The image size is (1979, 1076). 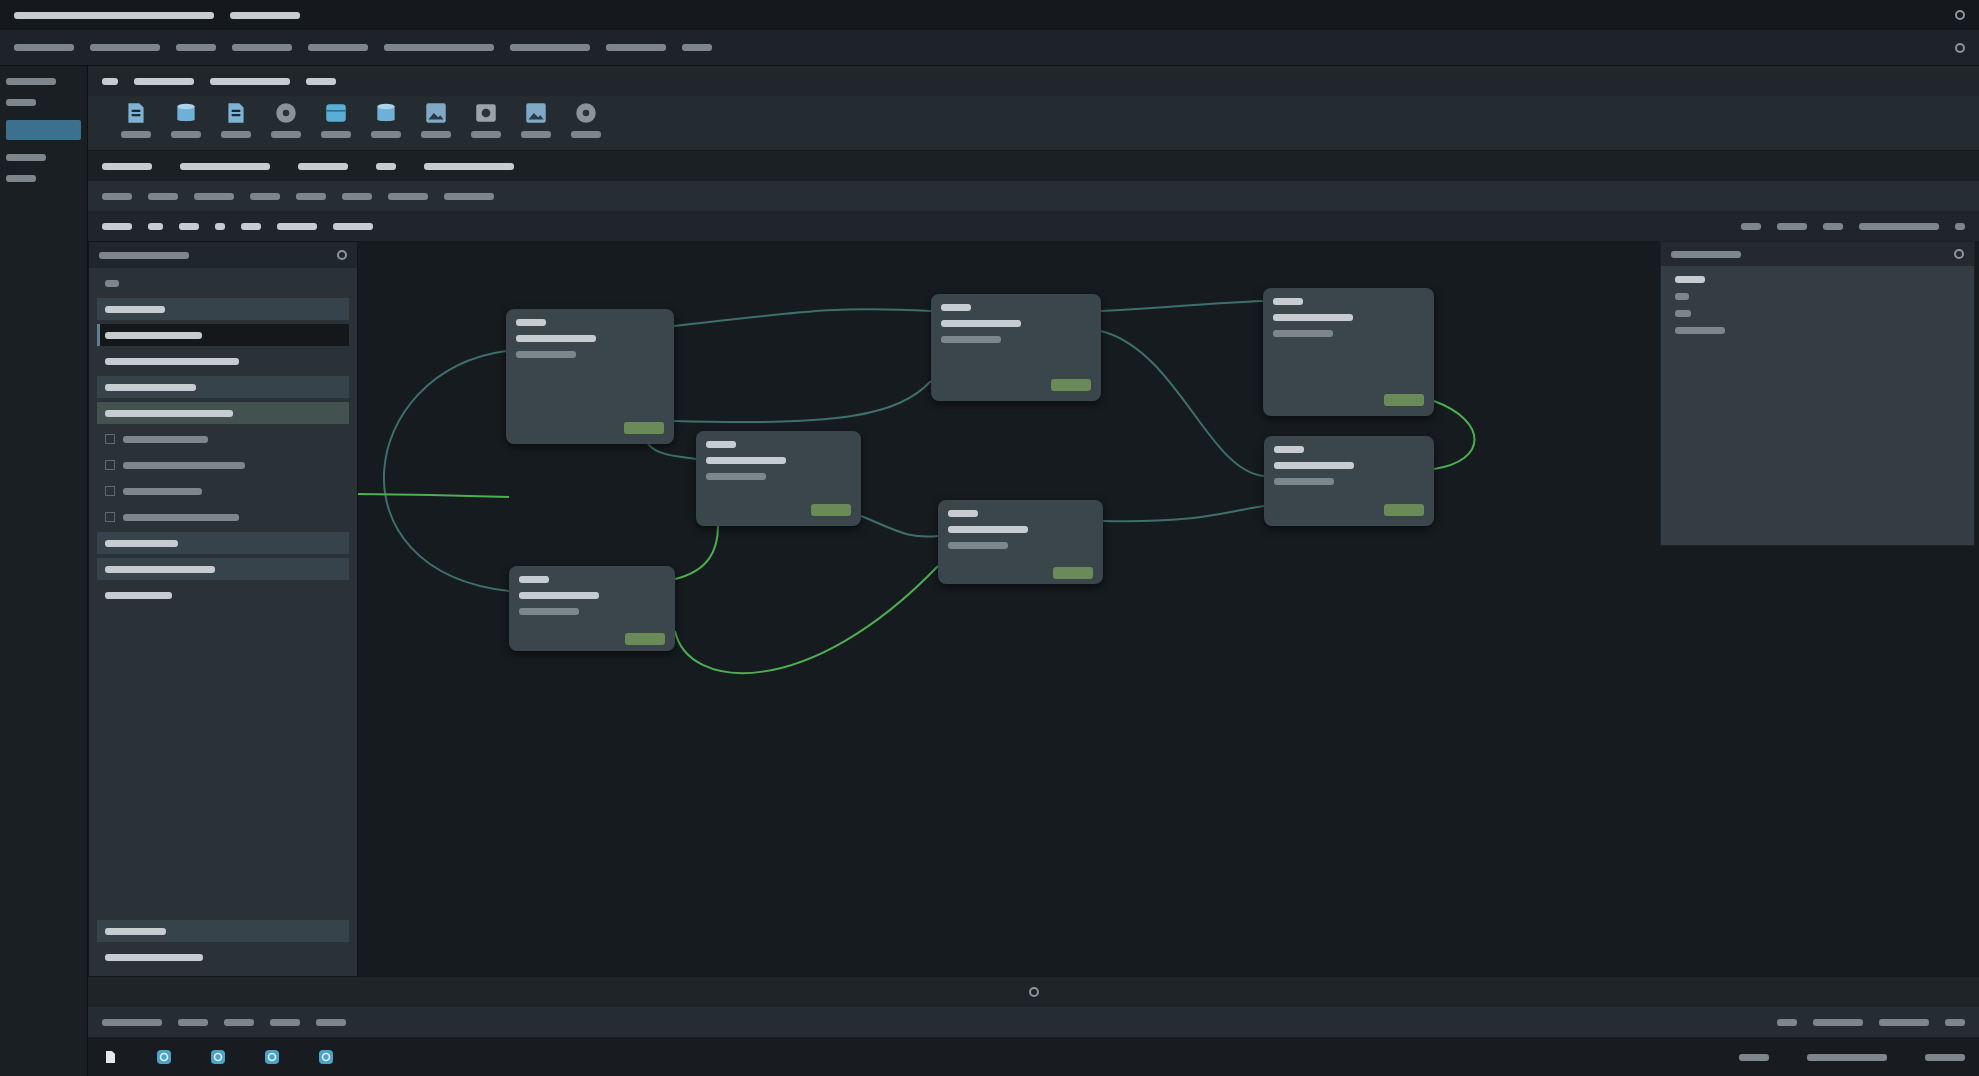 I want to click on scroll-handle, so click(x=1033, y=992).